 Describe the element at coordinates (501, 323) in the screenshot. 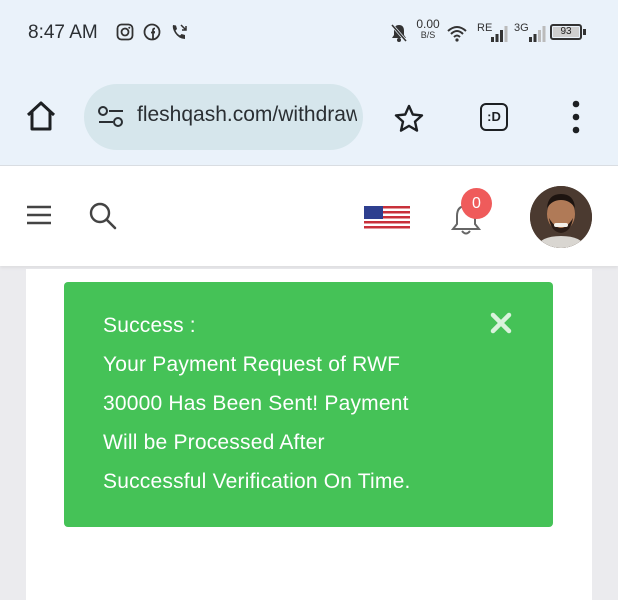

I see `close-icon` at that location.